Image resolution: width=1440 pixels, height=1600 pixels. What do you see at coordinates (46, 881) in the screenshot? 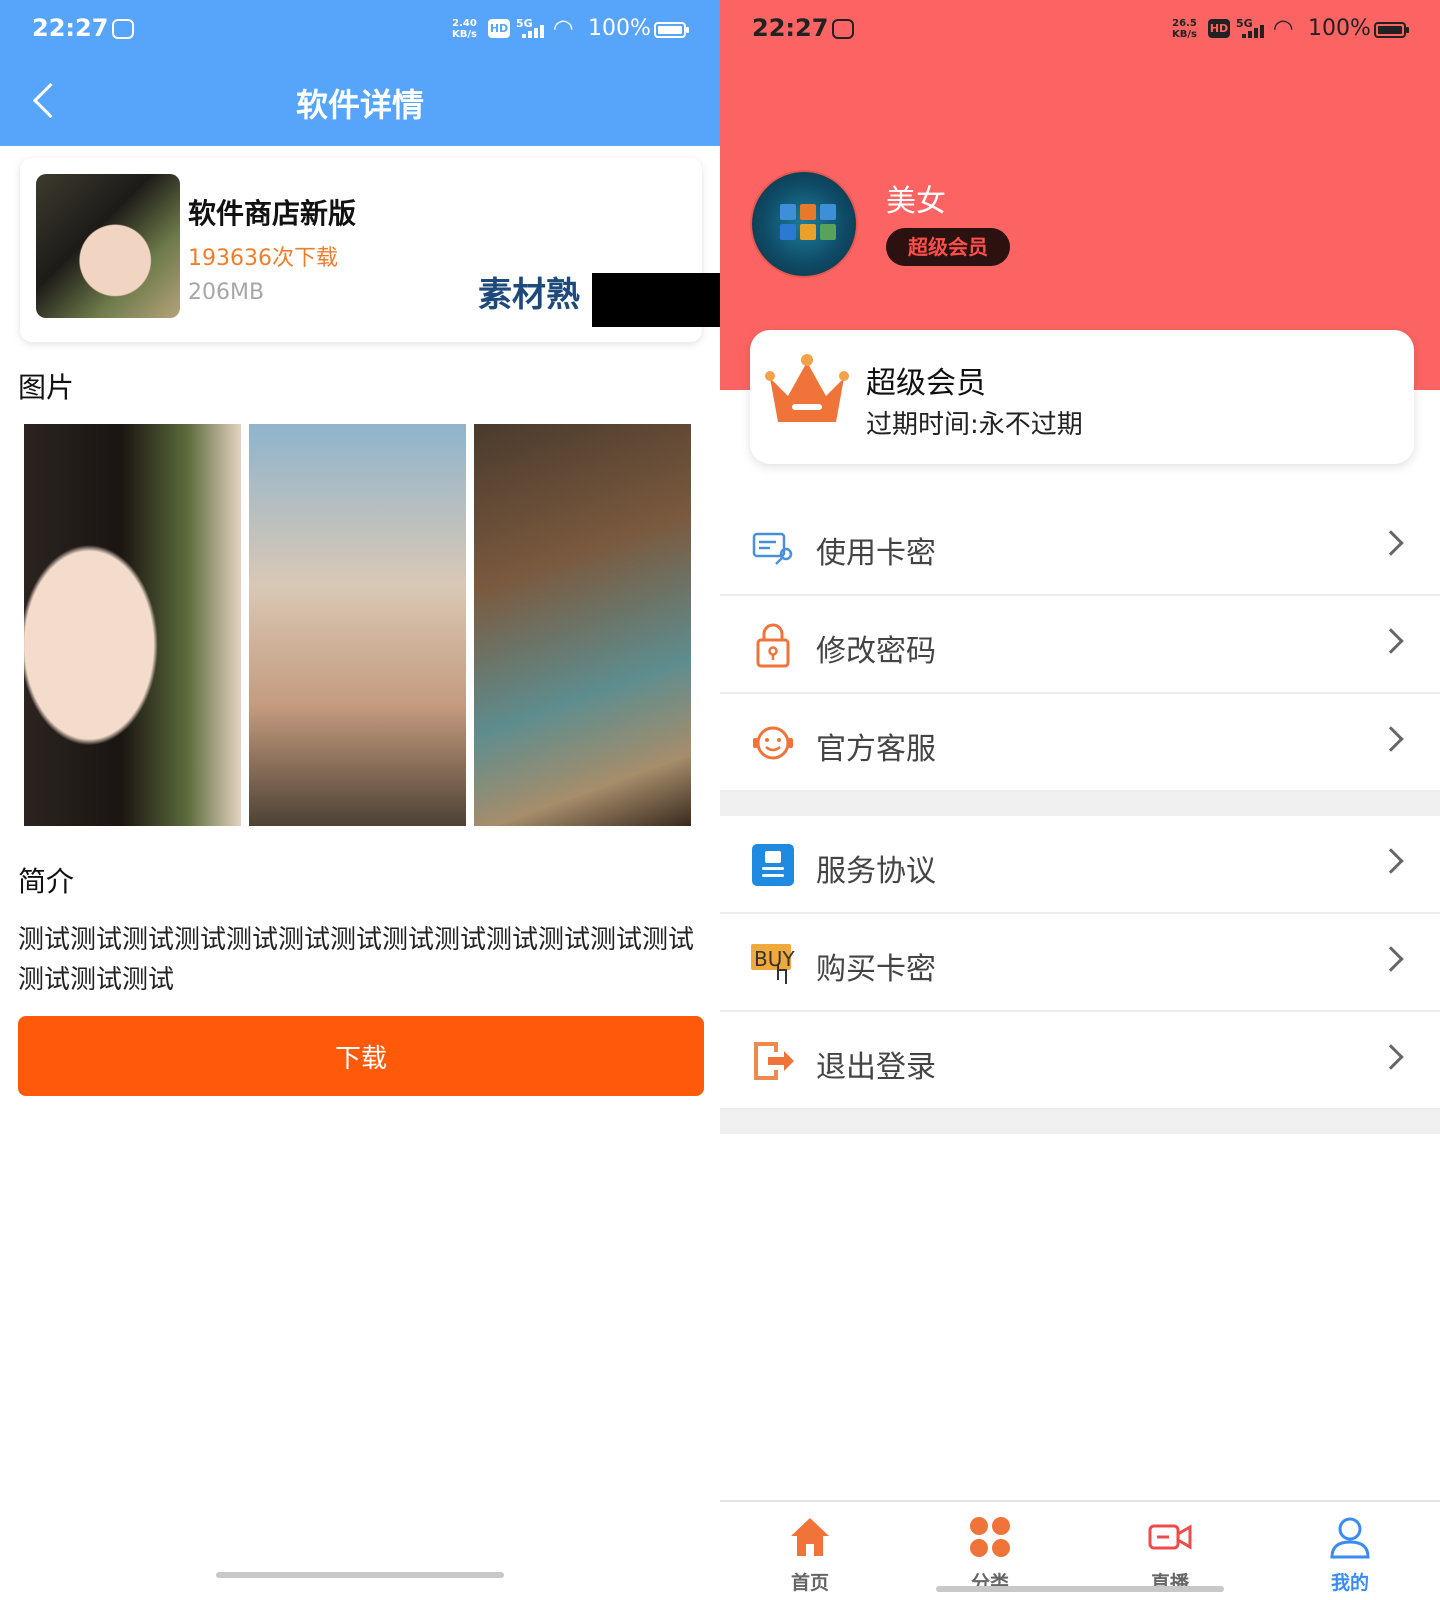
I see `intro-section-title: 简介` at bounding box center [46, 881].